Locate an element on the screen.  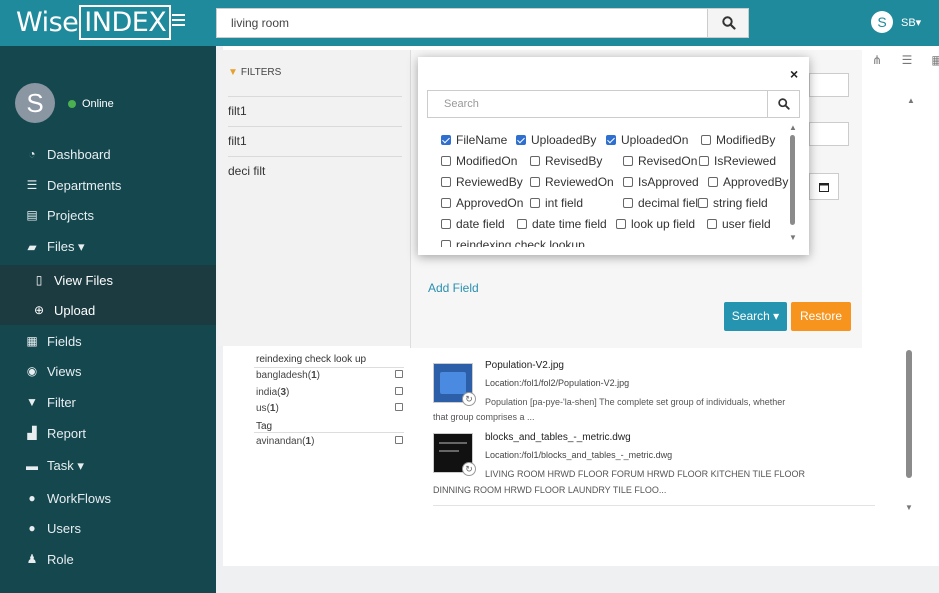
field-checkbox: UploadedOn is located at coordinates (647, 140).